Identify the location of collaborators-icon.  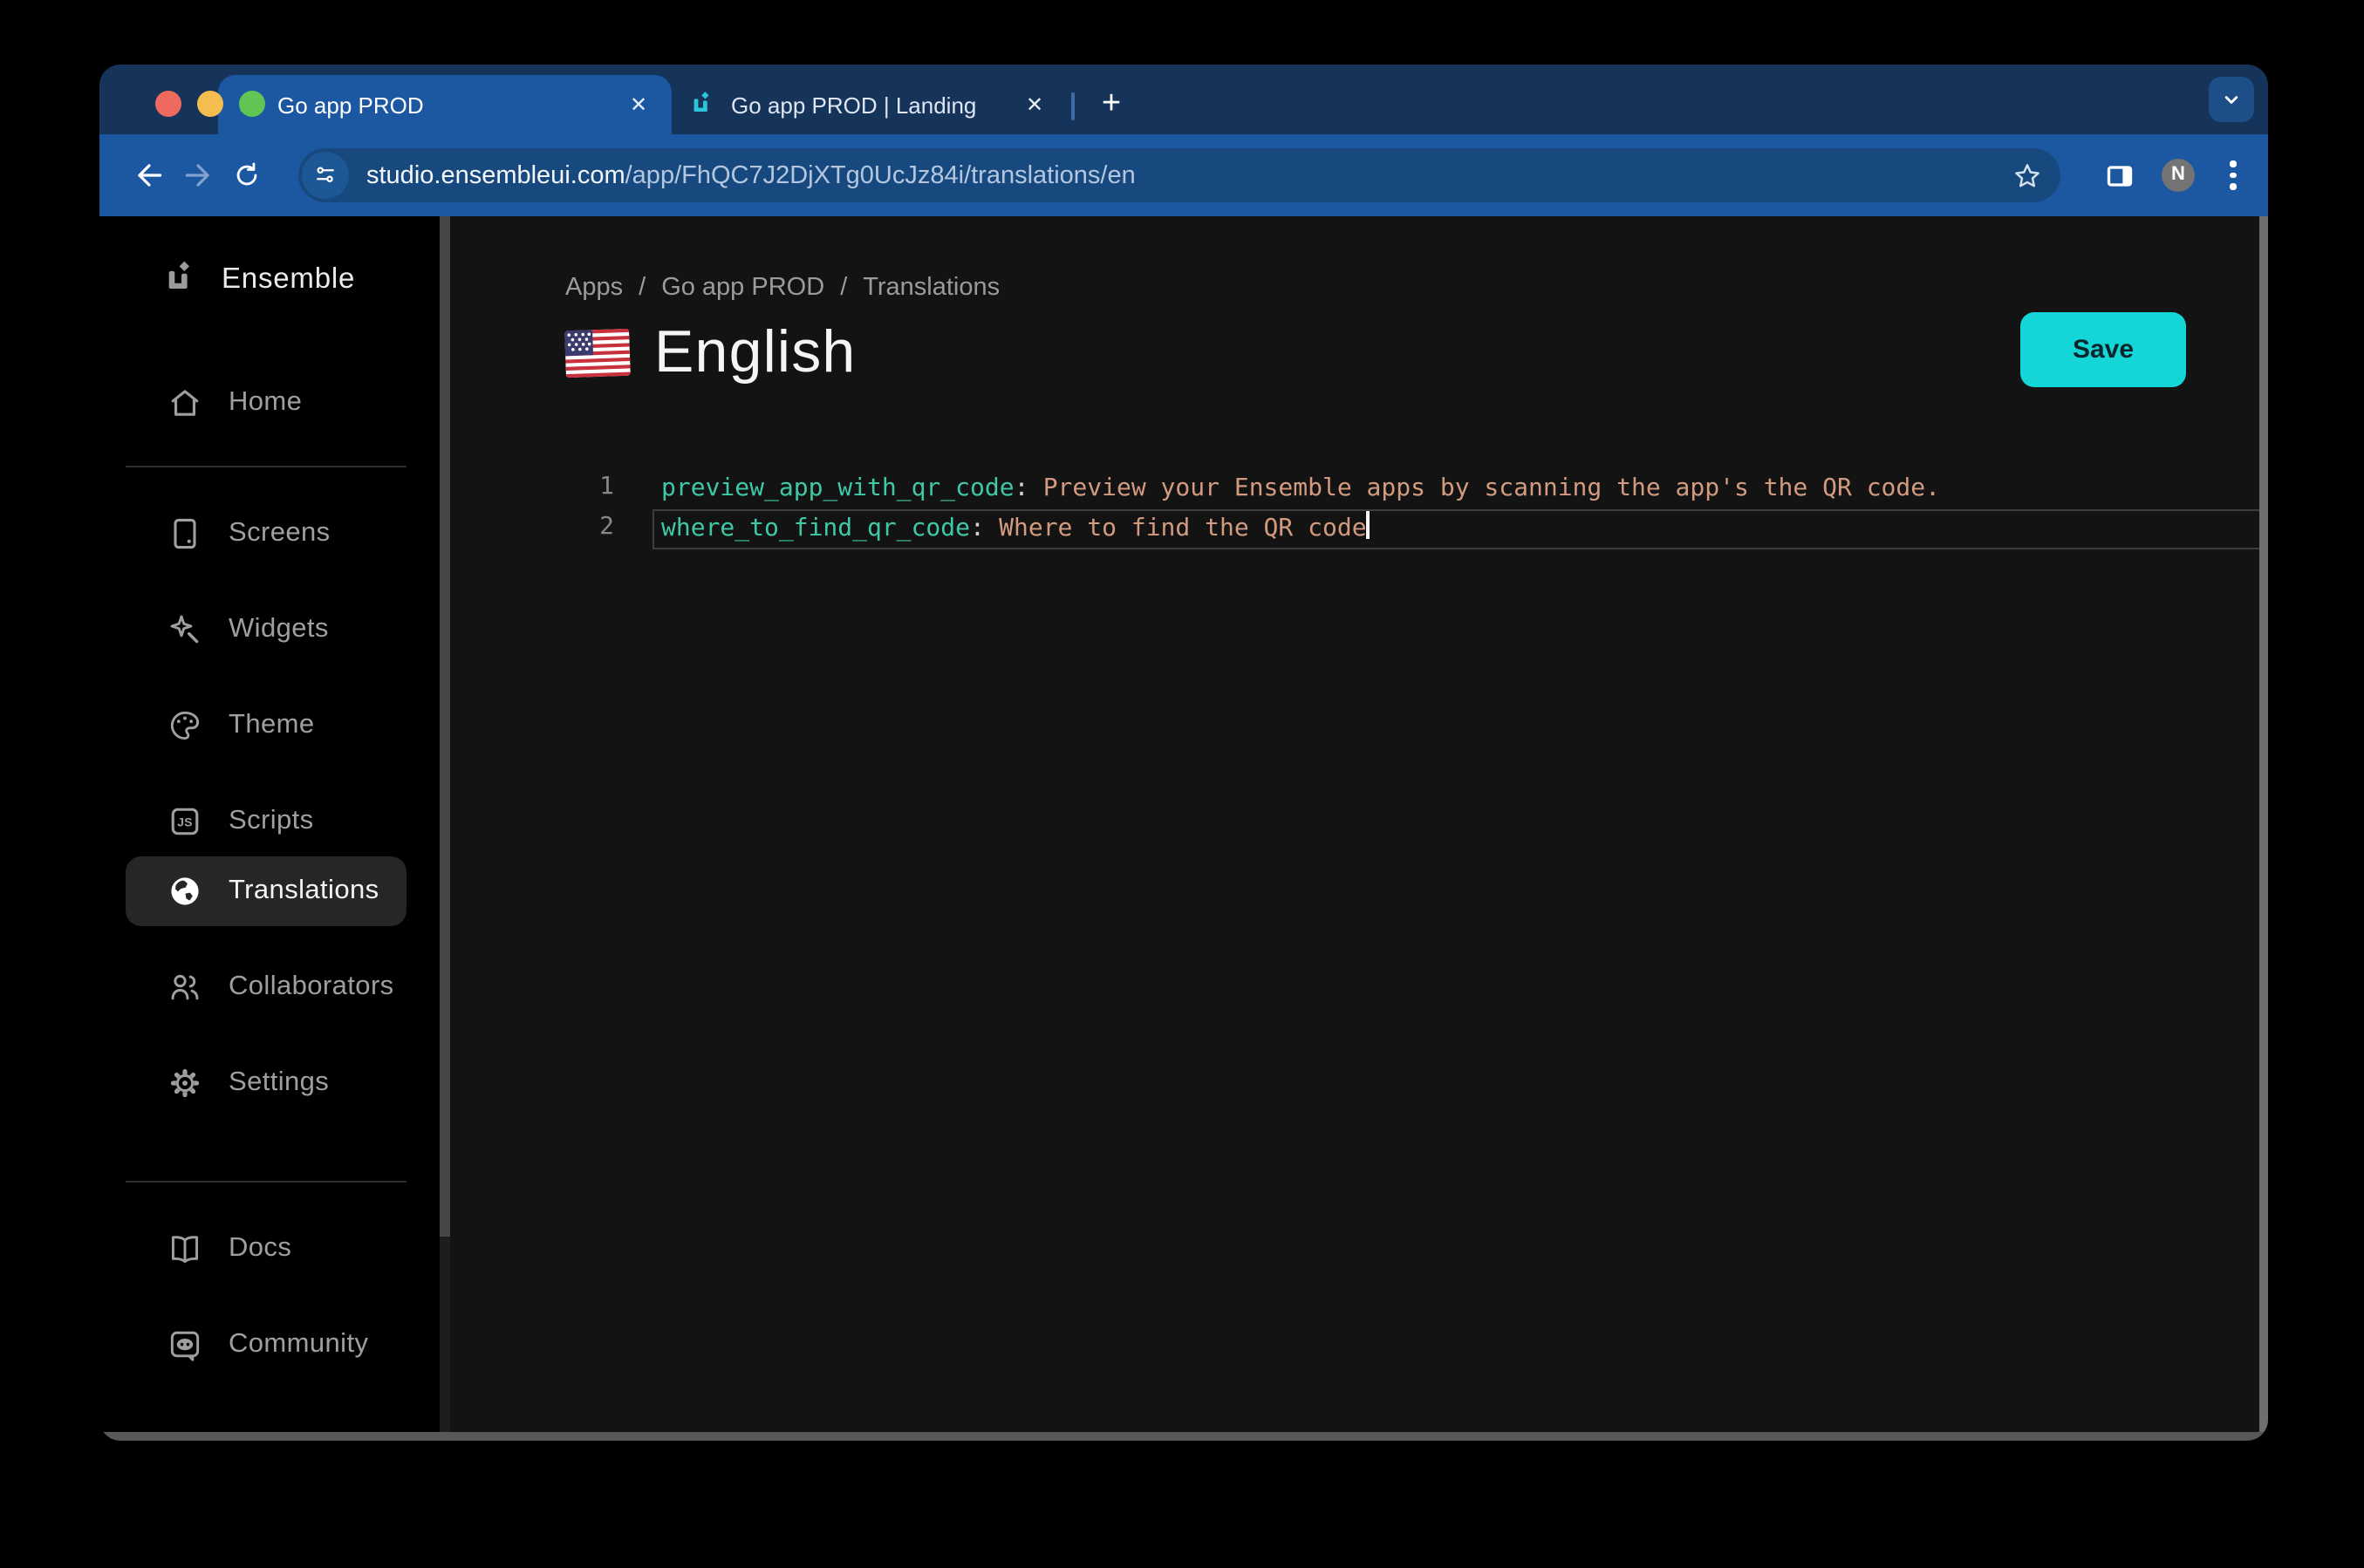
(185, 987).